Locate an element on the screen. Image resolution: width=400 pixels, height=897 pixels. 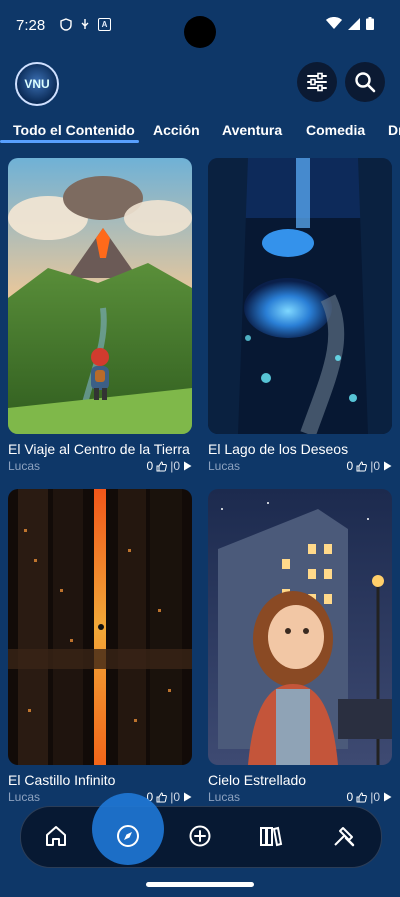
wifi-icon is located at coordinates (334, 23).